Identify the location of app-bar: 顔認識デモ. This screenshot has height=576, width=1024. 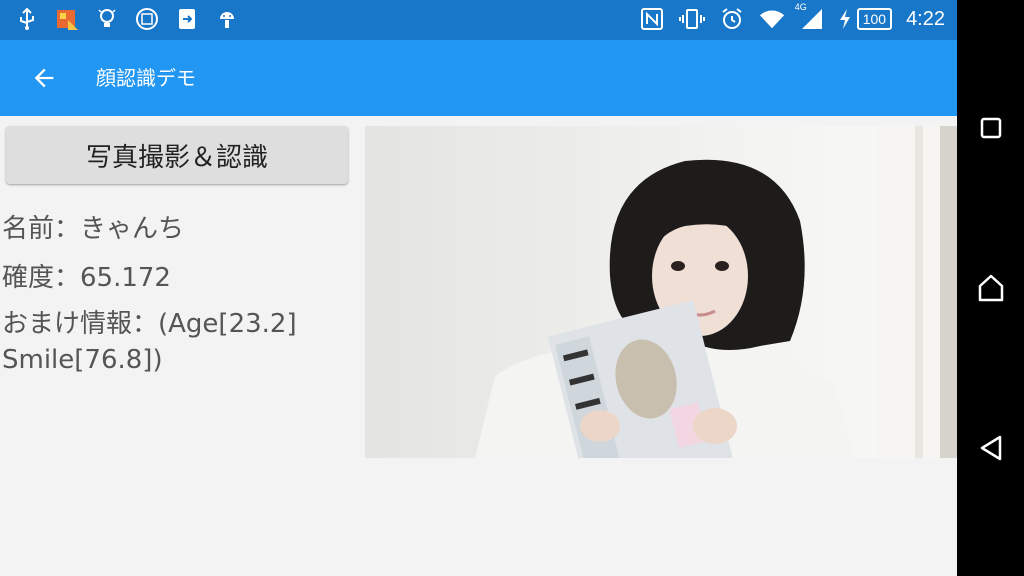
(478, 78).